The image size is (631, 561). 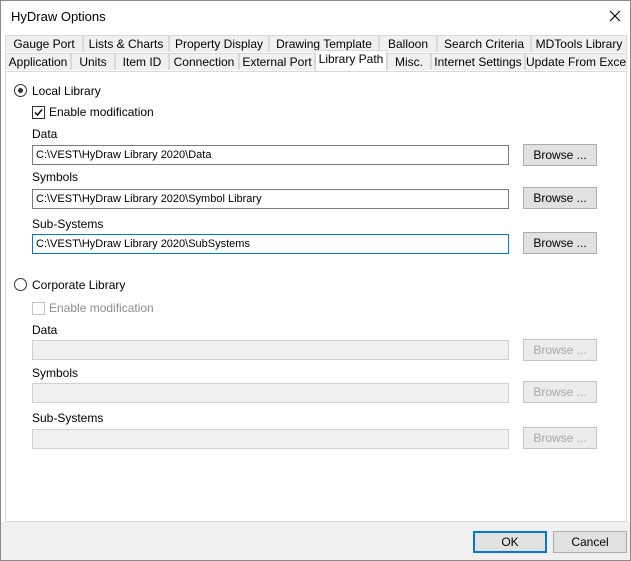 What do you see at coordinates (270, 439) in the screenshot?
I see `corporate-subsystems-path-input` at bounding box center [270, 439].